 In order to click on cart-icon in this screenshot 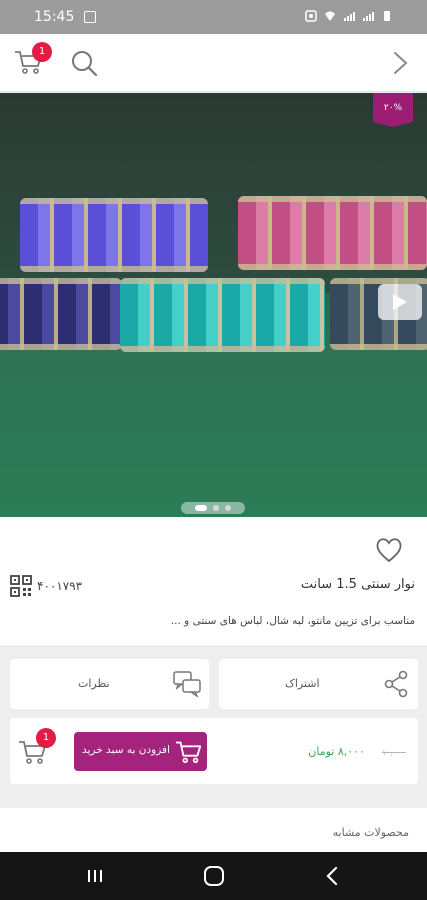, I will do `click(188, 752)`.